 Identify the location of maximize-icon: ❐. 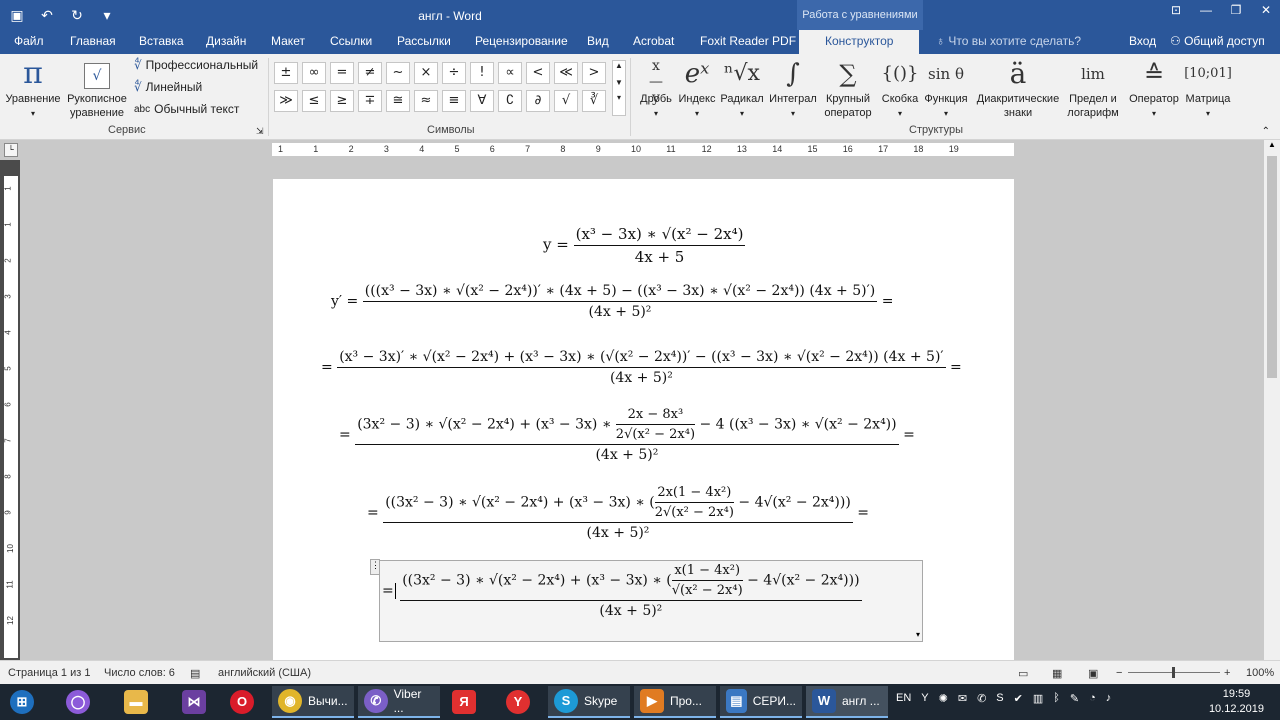
(1236, 11).